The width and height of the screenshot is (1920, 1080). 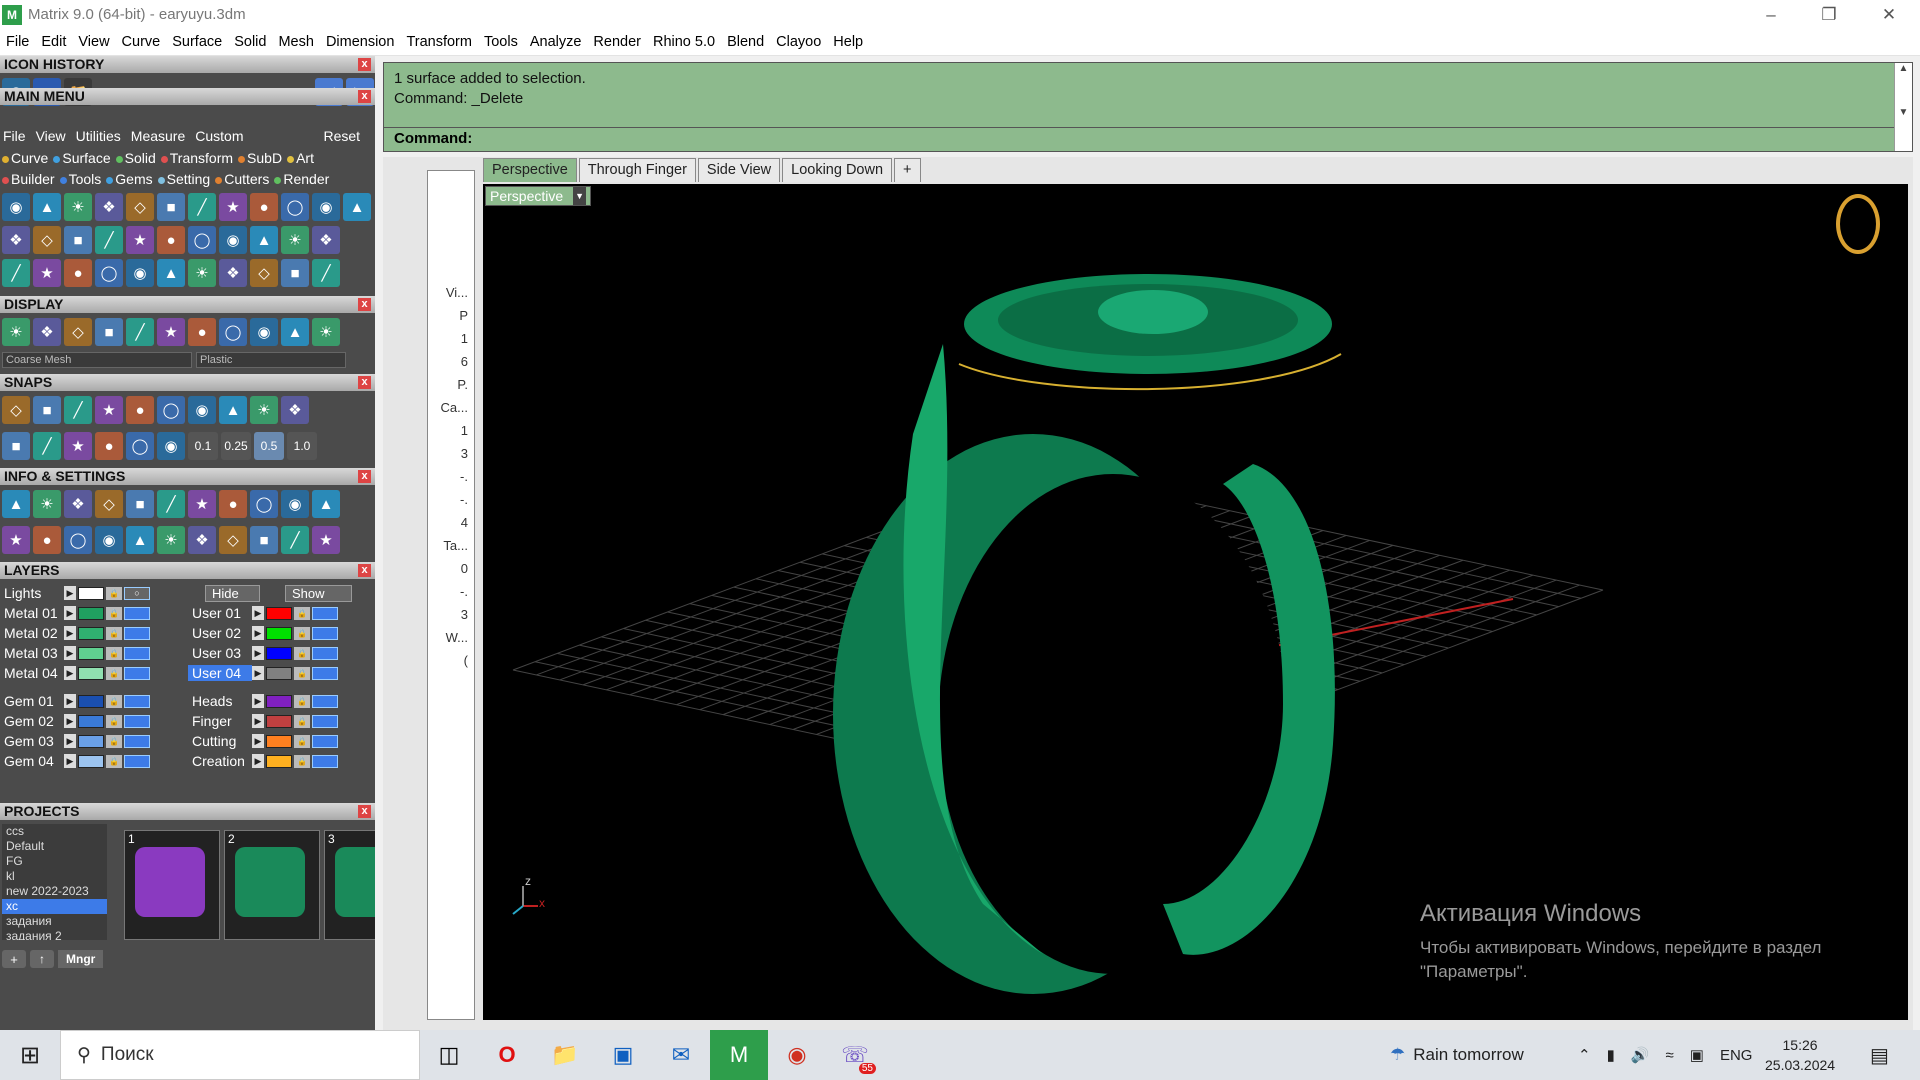 I want to click on category-surface: Surface, so click(x=82, y=158).